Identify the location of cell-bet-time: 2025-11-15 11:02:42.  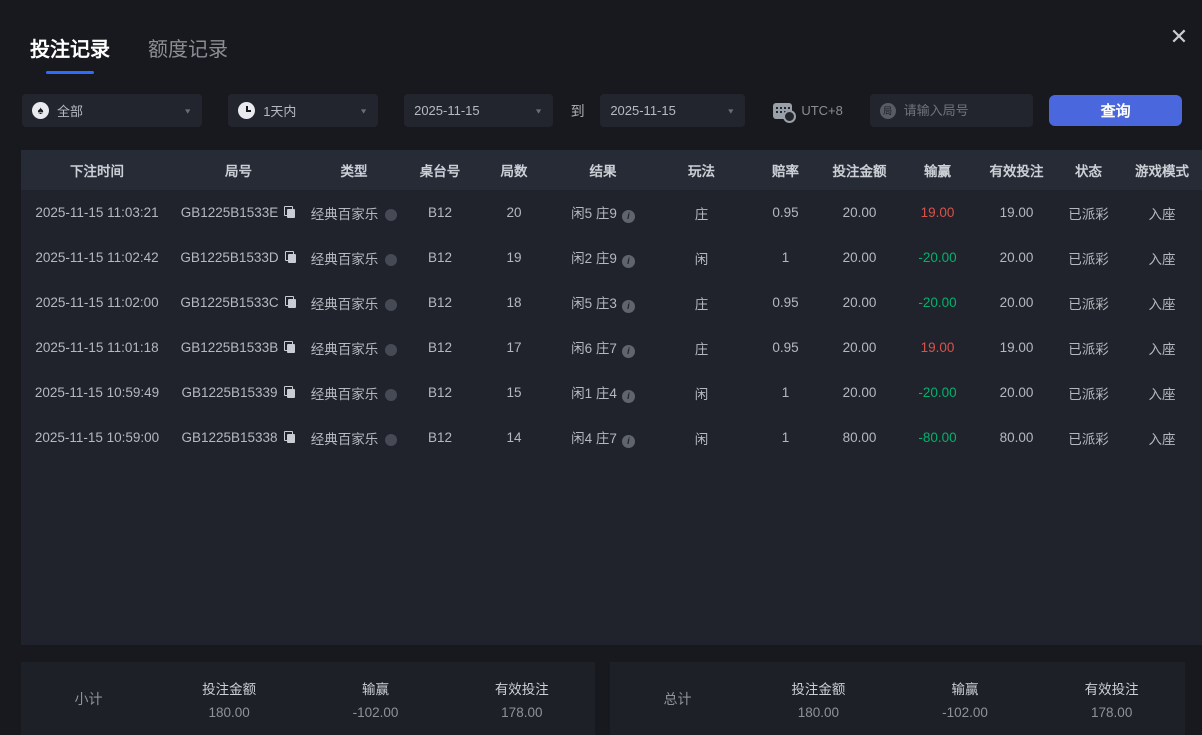
(97, 257).